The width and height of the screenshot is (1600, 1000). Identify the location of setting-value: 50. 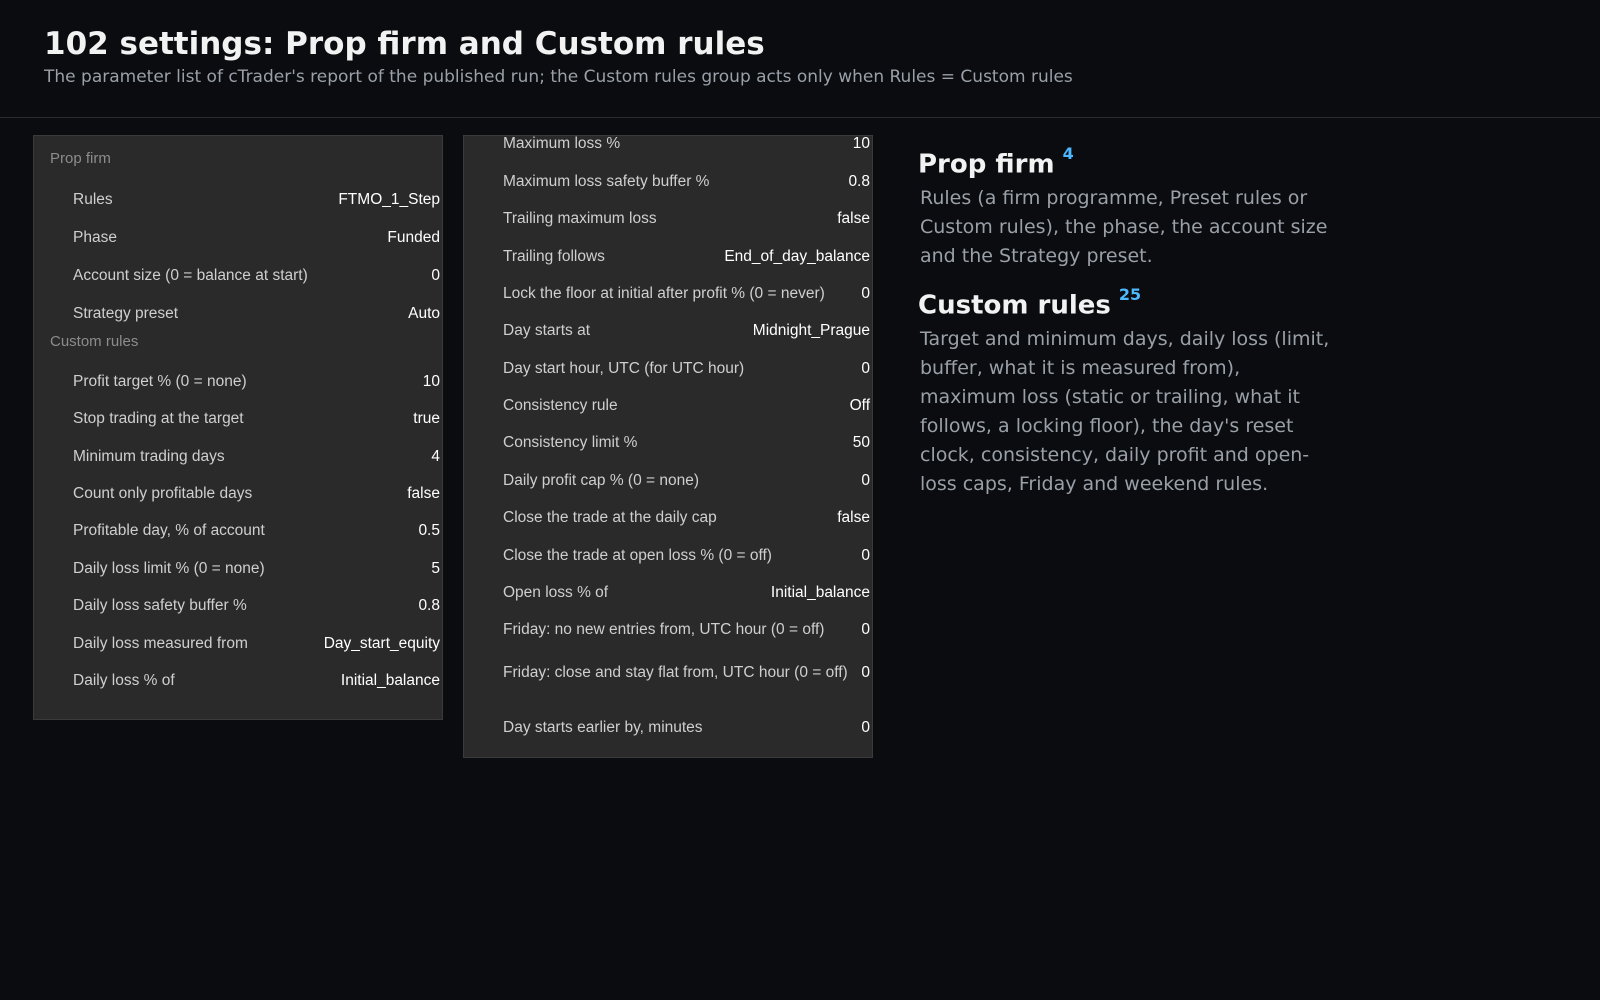
(857, 443).